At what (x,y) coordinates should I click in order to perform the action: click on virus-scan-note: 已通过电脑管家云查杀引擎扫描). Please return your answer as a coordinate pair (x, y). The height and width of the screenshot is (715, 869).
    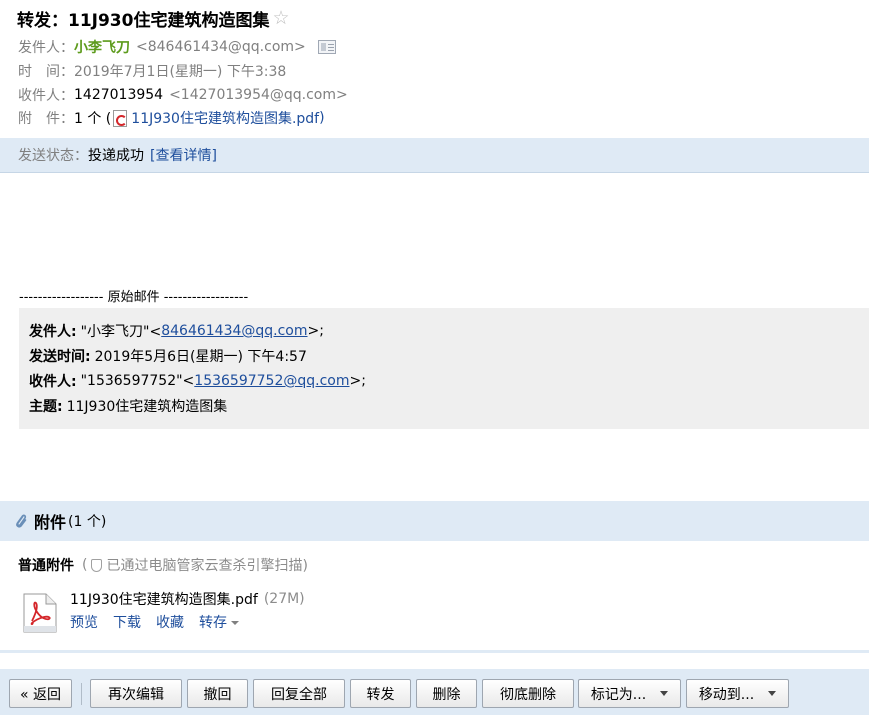
    Looking at the image, I should click on (207, 566).